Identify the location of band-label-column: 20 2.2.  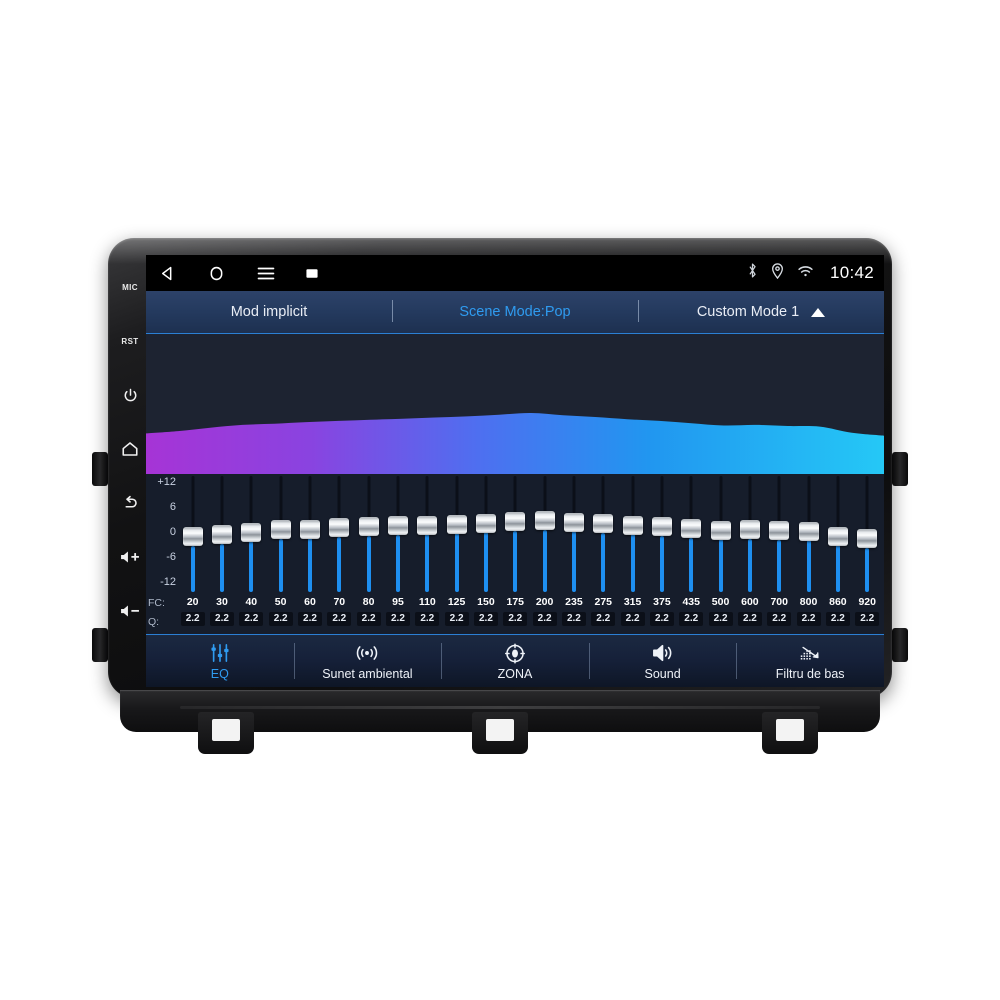
(192, 615).